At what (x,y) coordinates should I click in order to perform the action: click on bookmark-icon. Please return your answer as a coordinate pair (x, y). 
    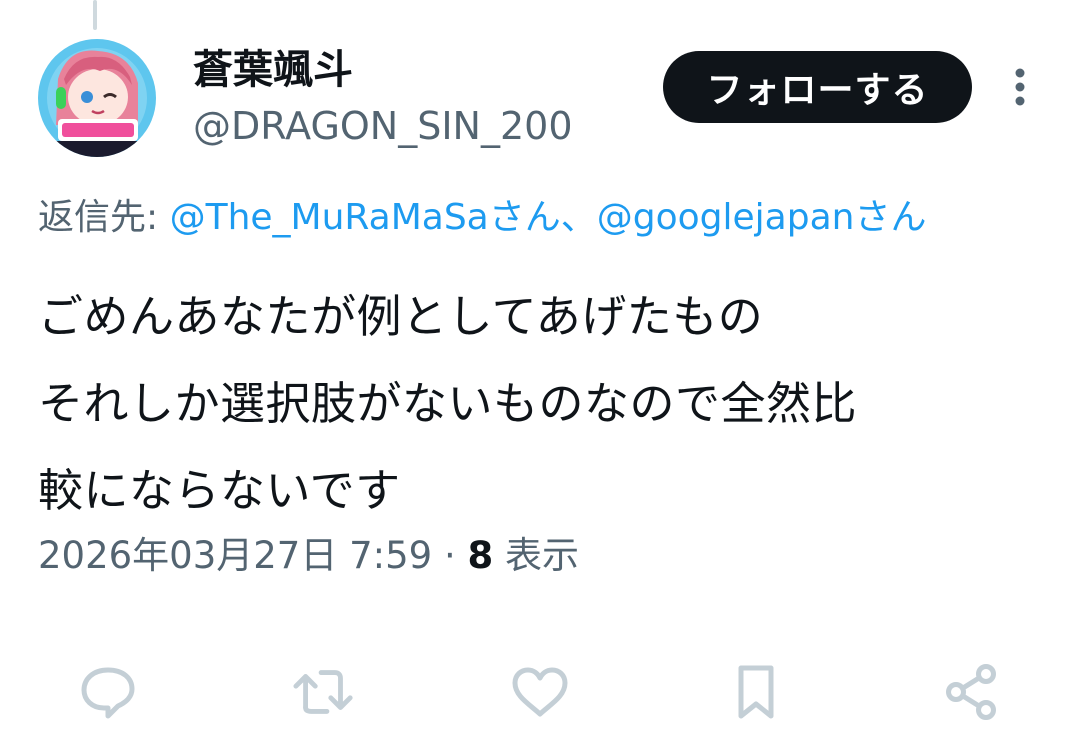
    Looking at the image, I should click on (756, 692).